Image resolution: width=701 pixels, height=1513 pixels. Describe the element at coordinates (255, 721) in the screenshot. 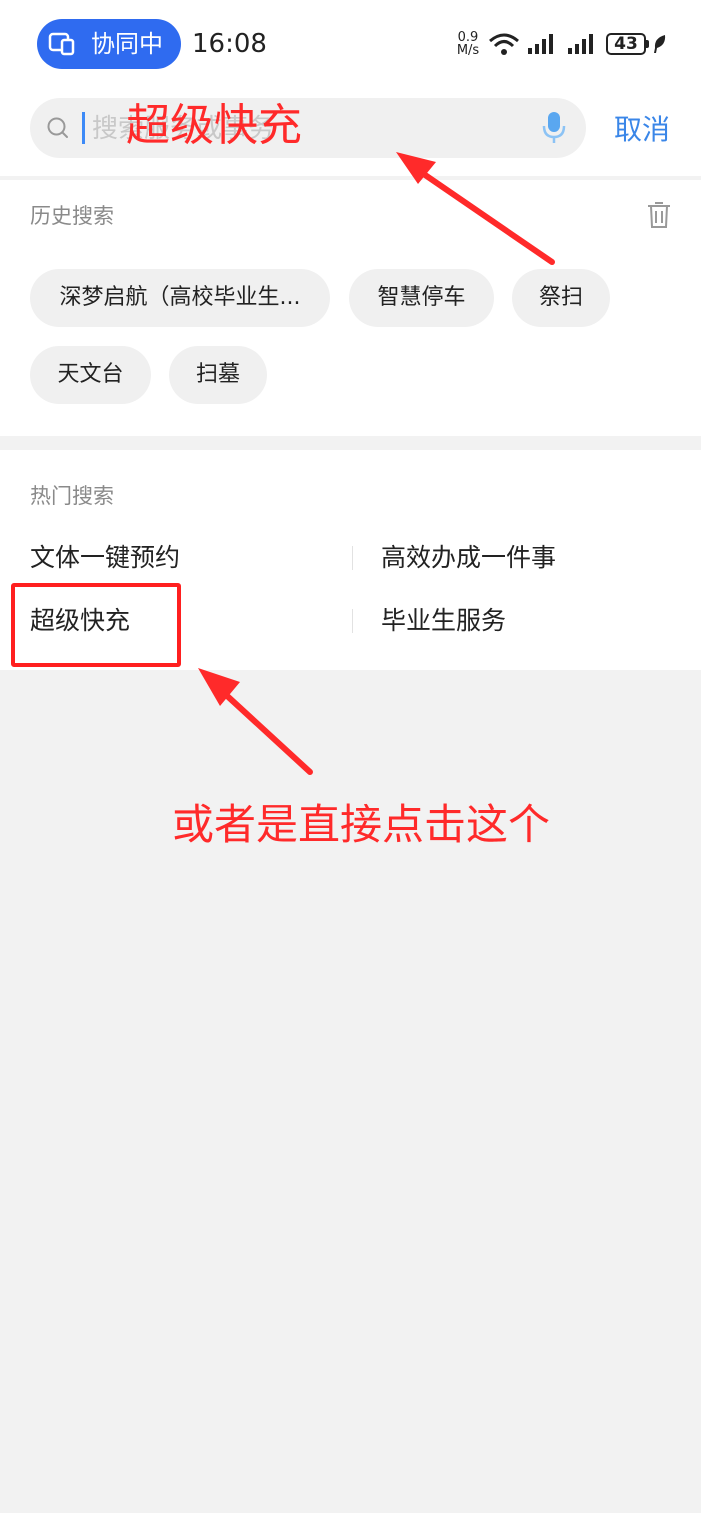

I see `annotation-arrow-bottom` at that location.